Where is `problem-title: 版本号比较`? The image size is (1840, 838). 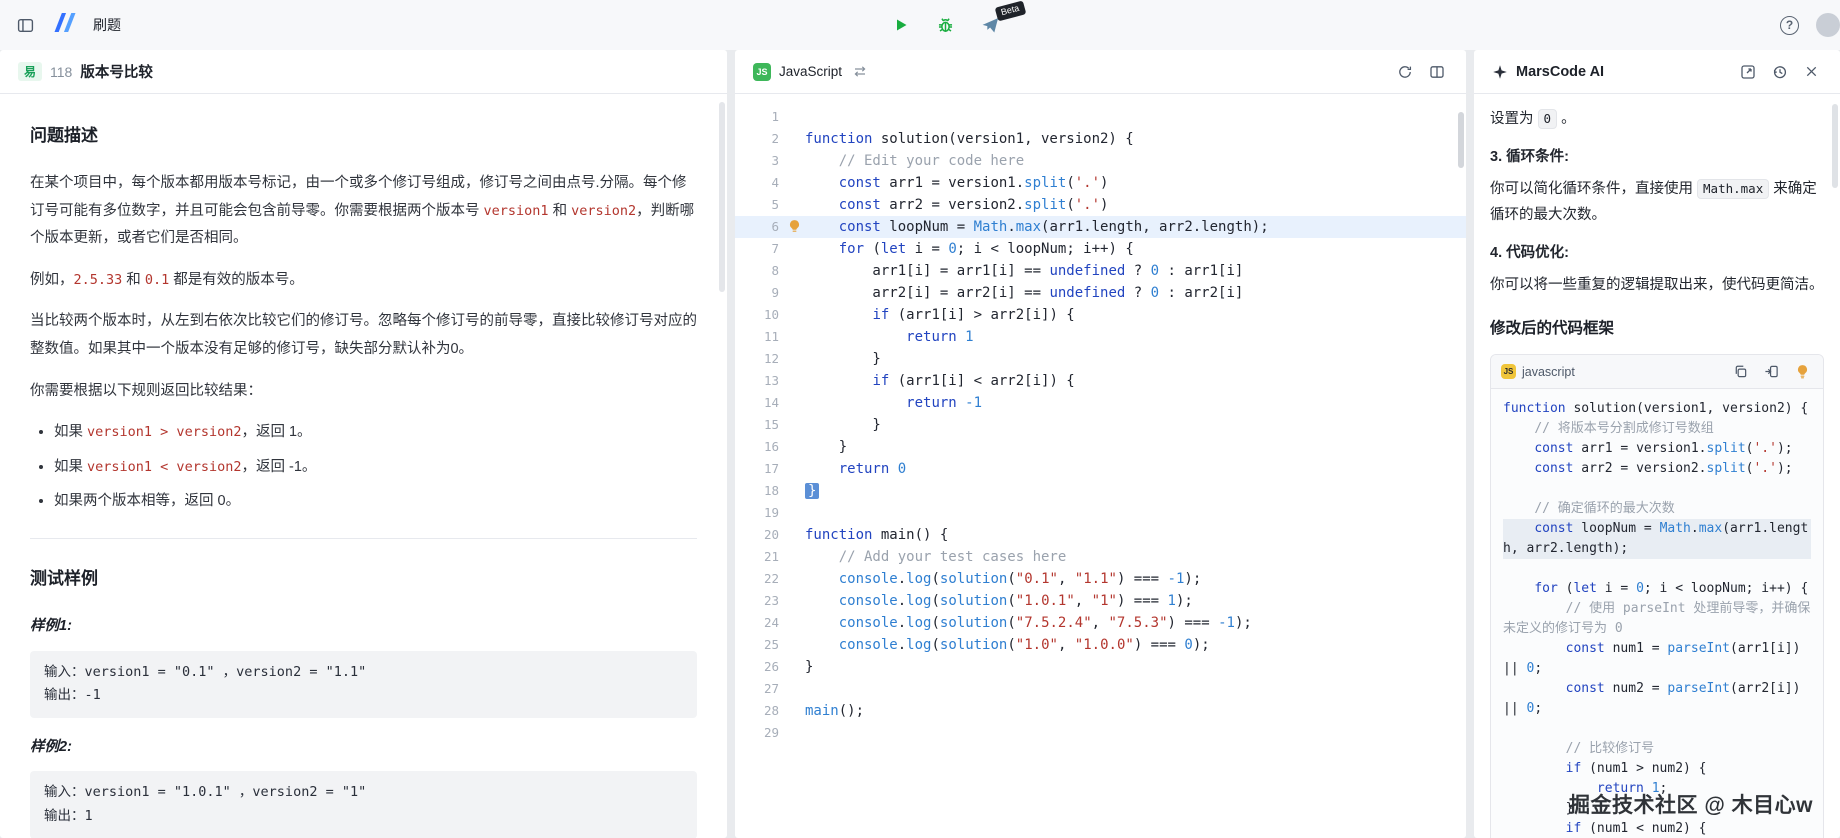 problem-title: 版本号比较 is located at coordinates (116, 73).